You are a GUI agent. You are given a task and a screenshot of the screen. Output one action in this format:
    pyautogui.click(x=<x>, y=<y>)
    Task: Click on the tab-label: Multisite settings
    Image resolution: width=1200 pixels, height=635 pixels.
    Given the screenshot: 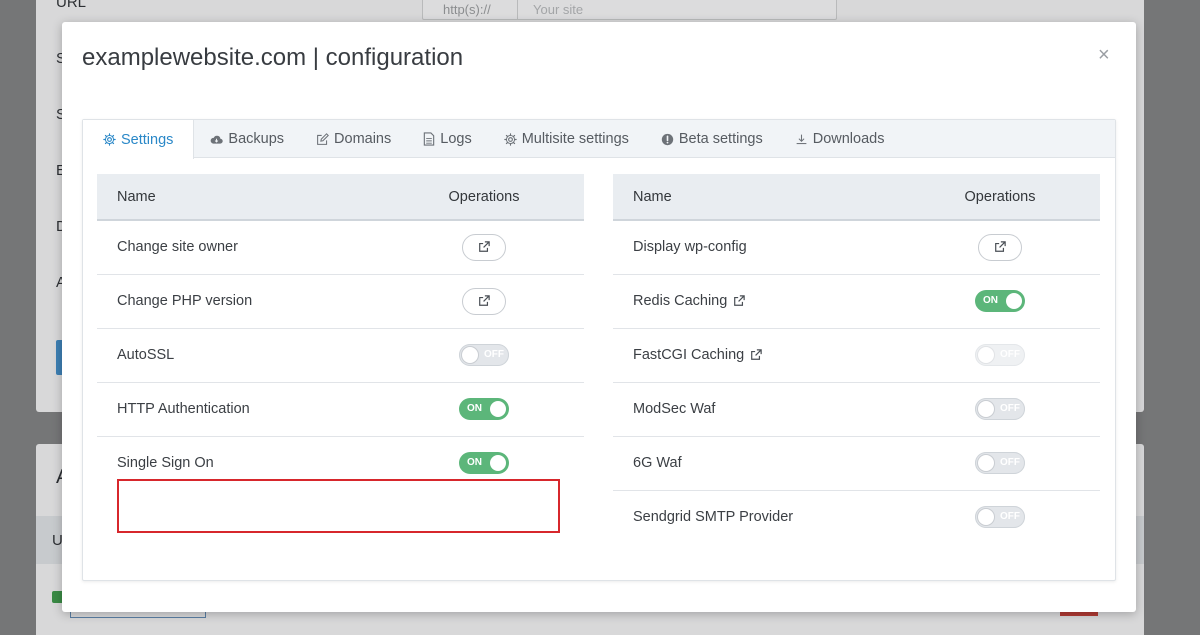 What is the action you would take?
    pyautogui.click(x=575, y=139)
    